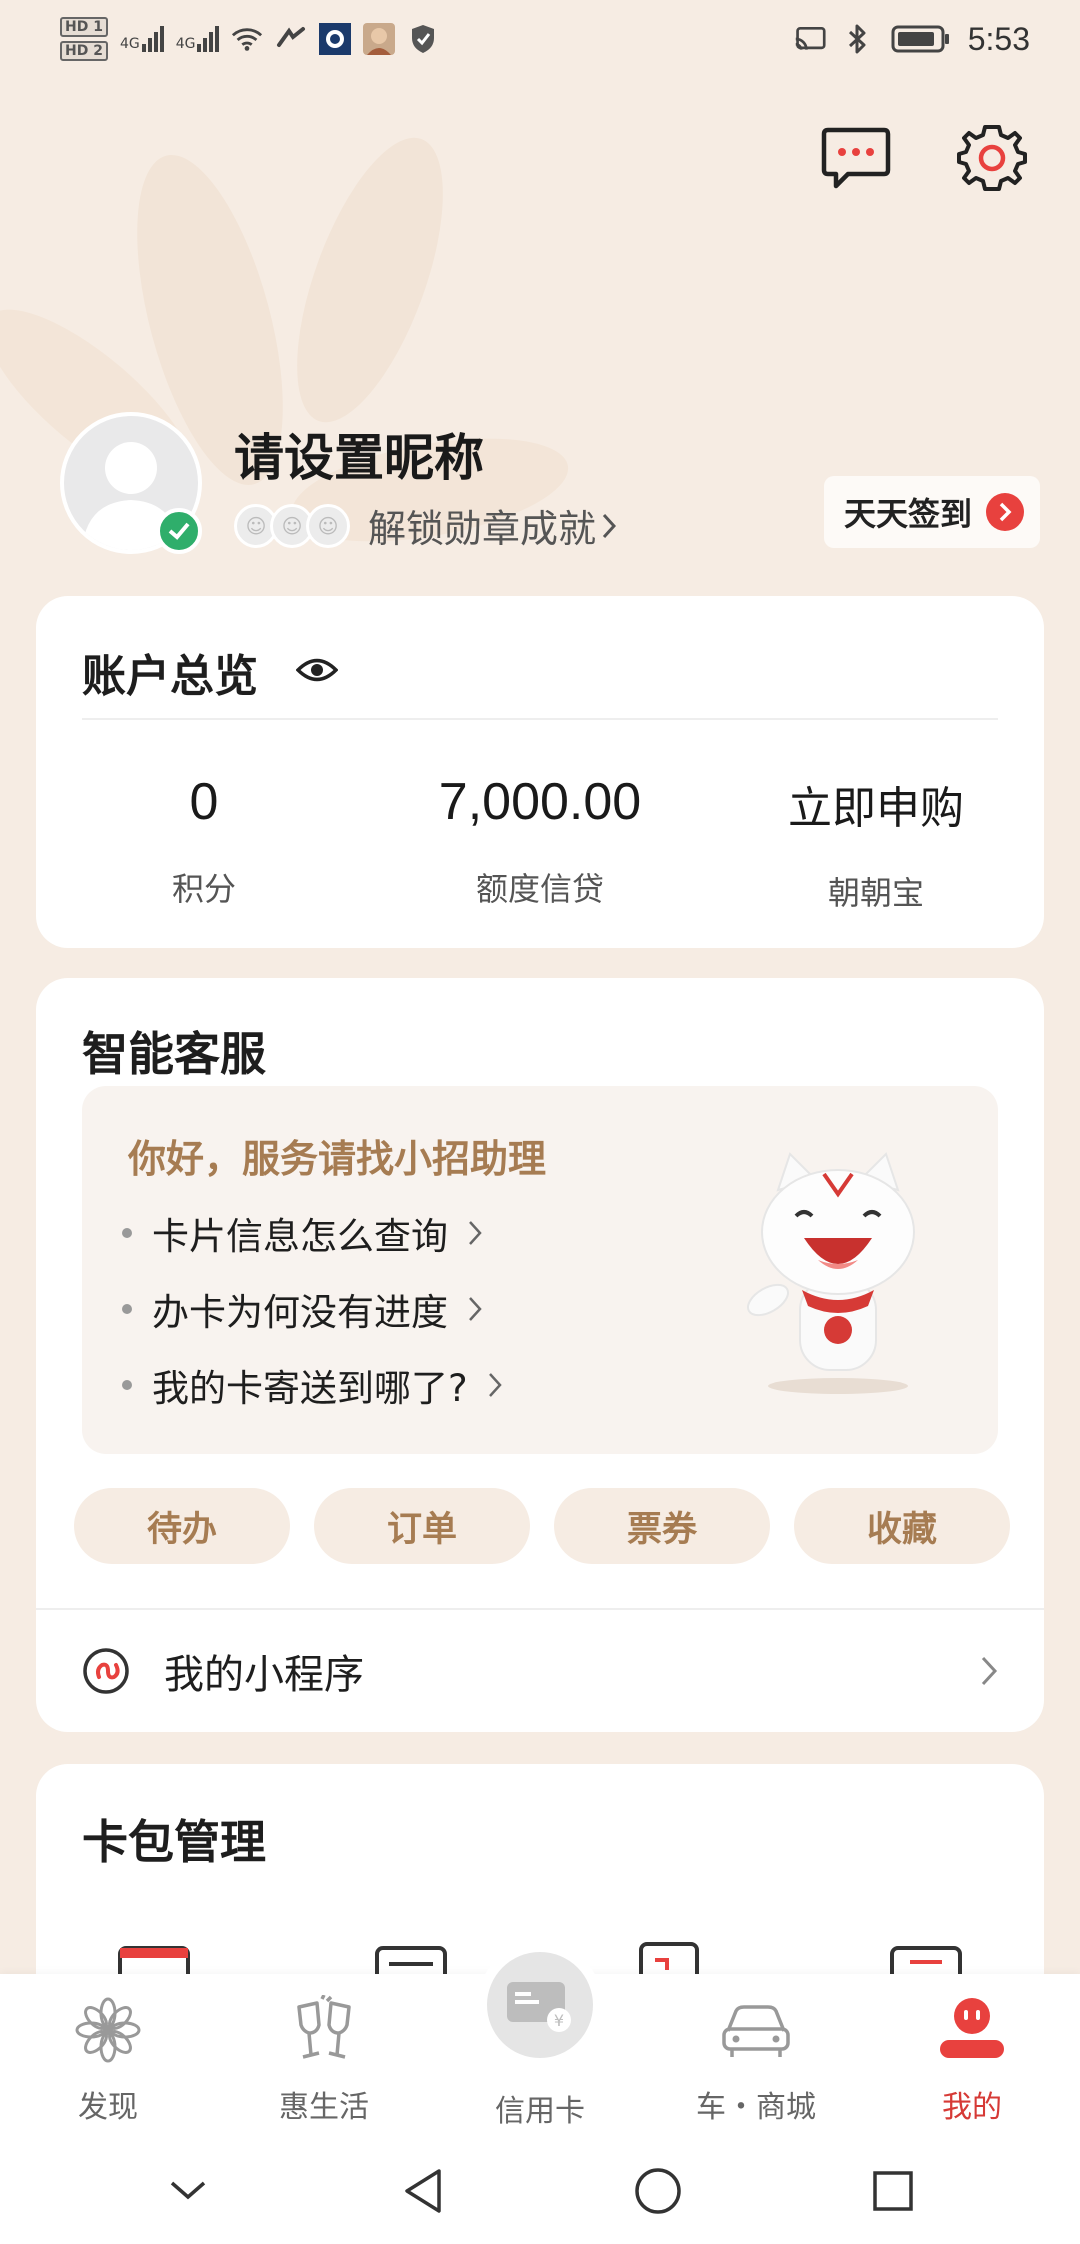  Describe the element at coordinates (142, 39) in the screenshot. I see `signal-icon: 4G` at that location.